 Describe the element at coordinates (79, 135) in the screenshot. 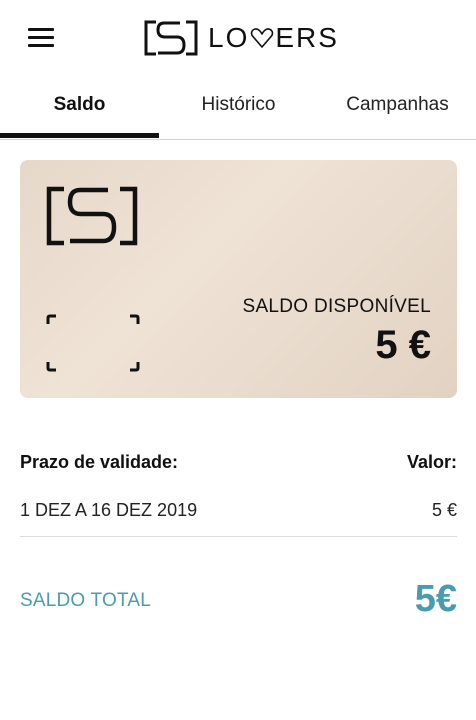

I see `active-tab-indicator` at that location.